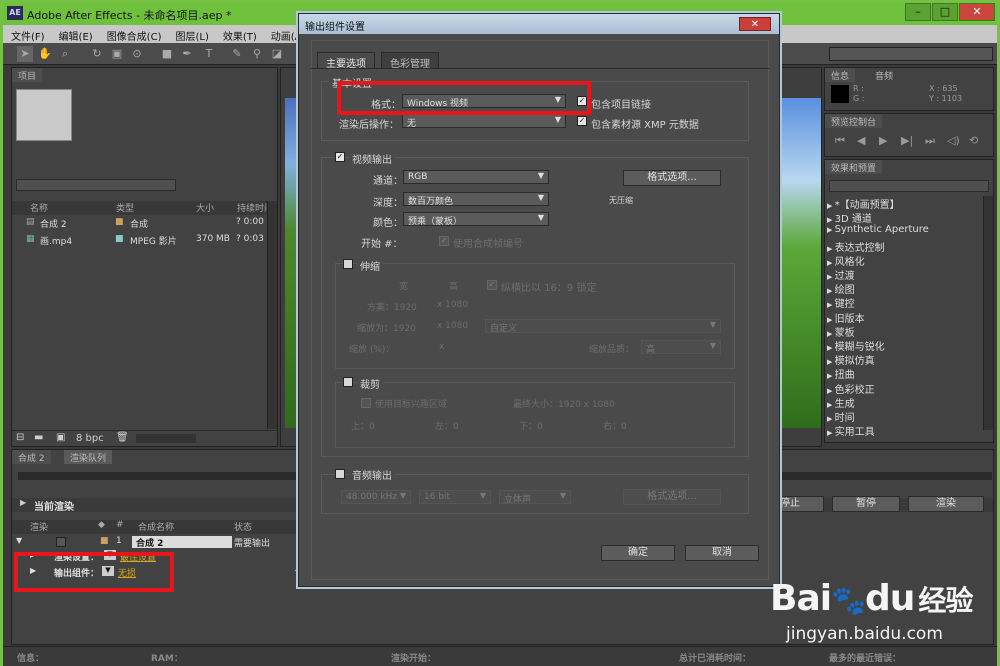 The image size is (1000, 666). What do you see at coordinates (861, 140) in the screenshot?
I see `prev-frame-icon: ◀` at bounding box center [861, 140].